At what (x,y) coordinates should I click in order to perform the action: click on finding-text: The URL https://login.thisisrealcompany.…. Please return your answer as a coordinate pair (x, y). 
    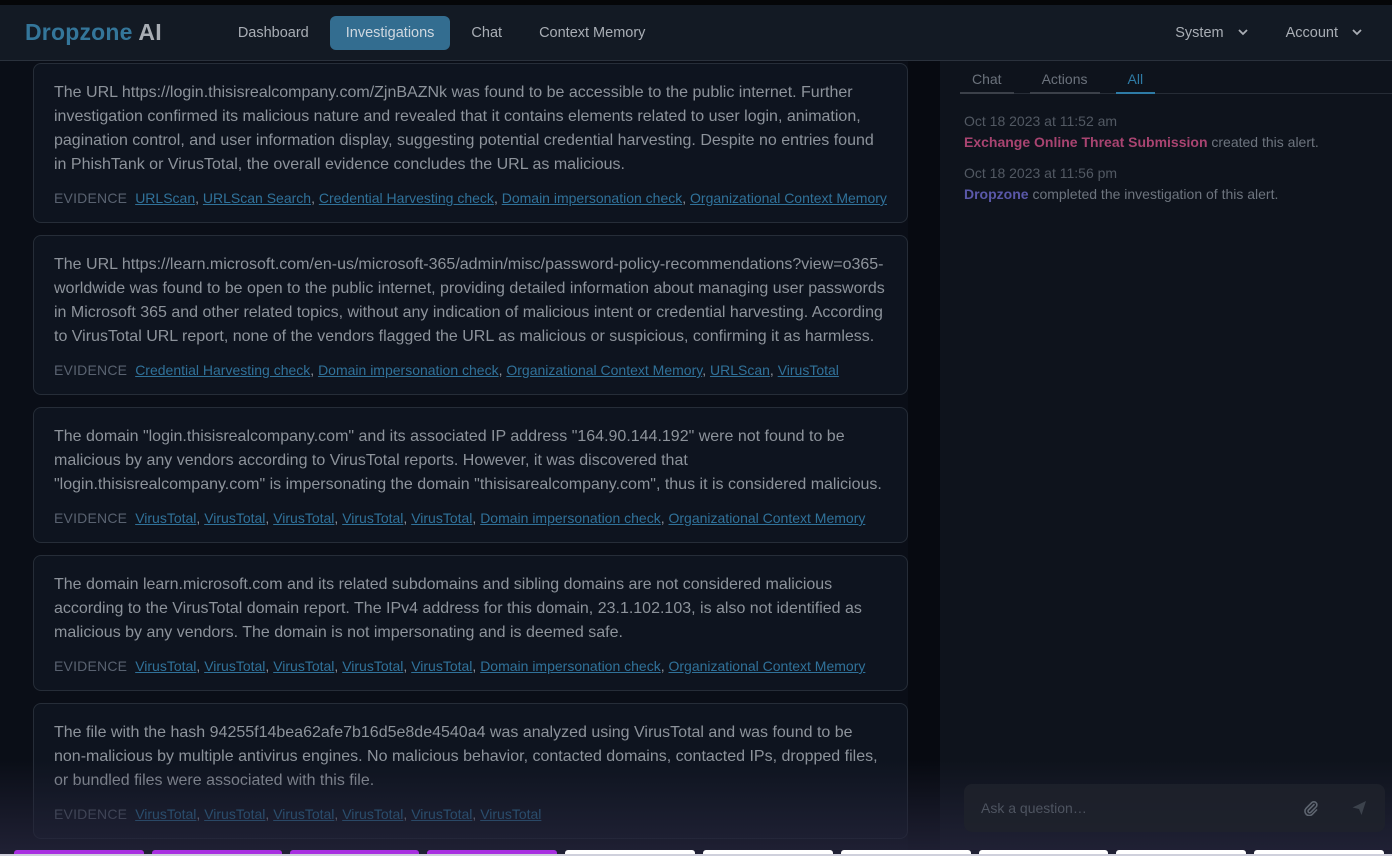
    Looking at the image, I should click on (464, 128).